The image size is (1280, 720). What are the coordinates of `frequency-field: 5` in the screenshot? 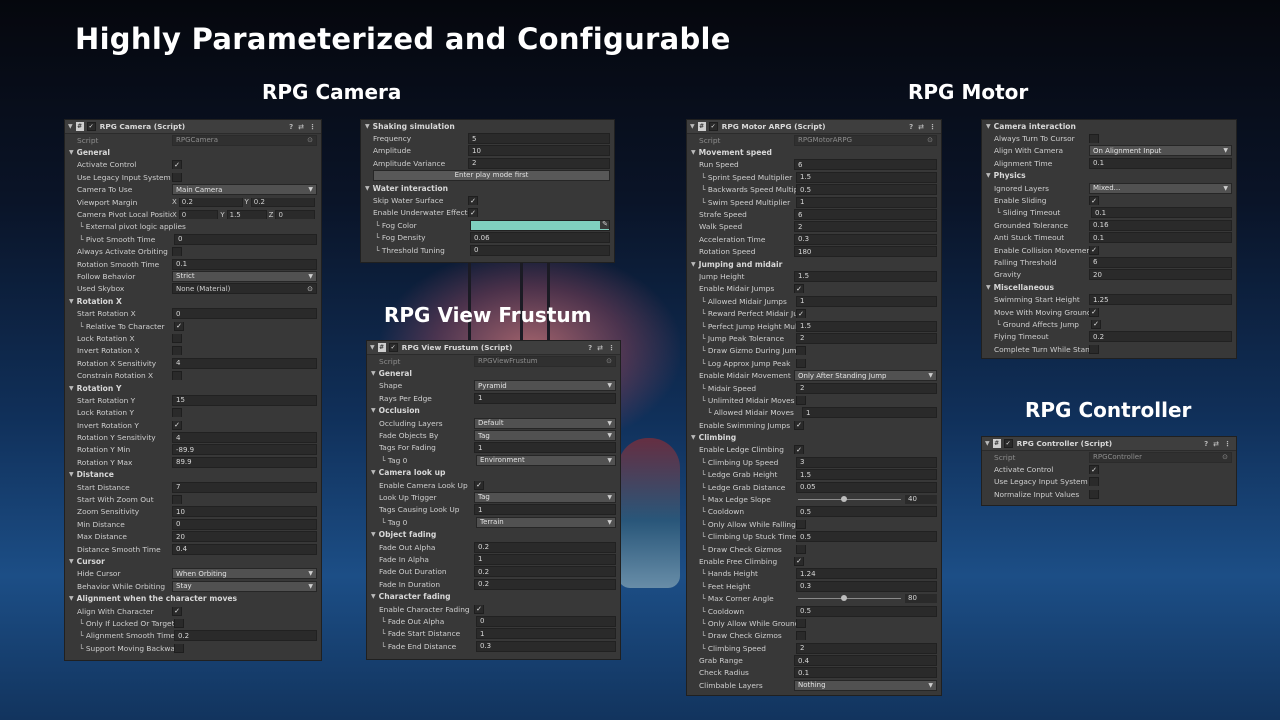 It's located at (539, 139).